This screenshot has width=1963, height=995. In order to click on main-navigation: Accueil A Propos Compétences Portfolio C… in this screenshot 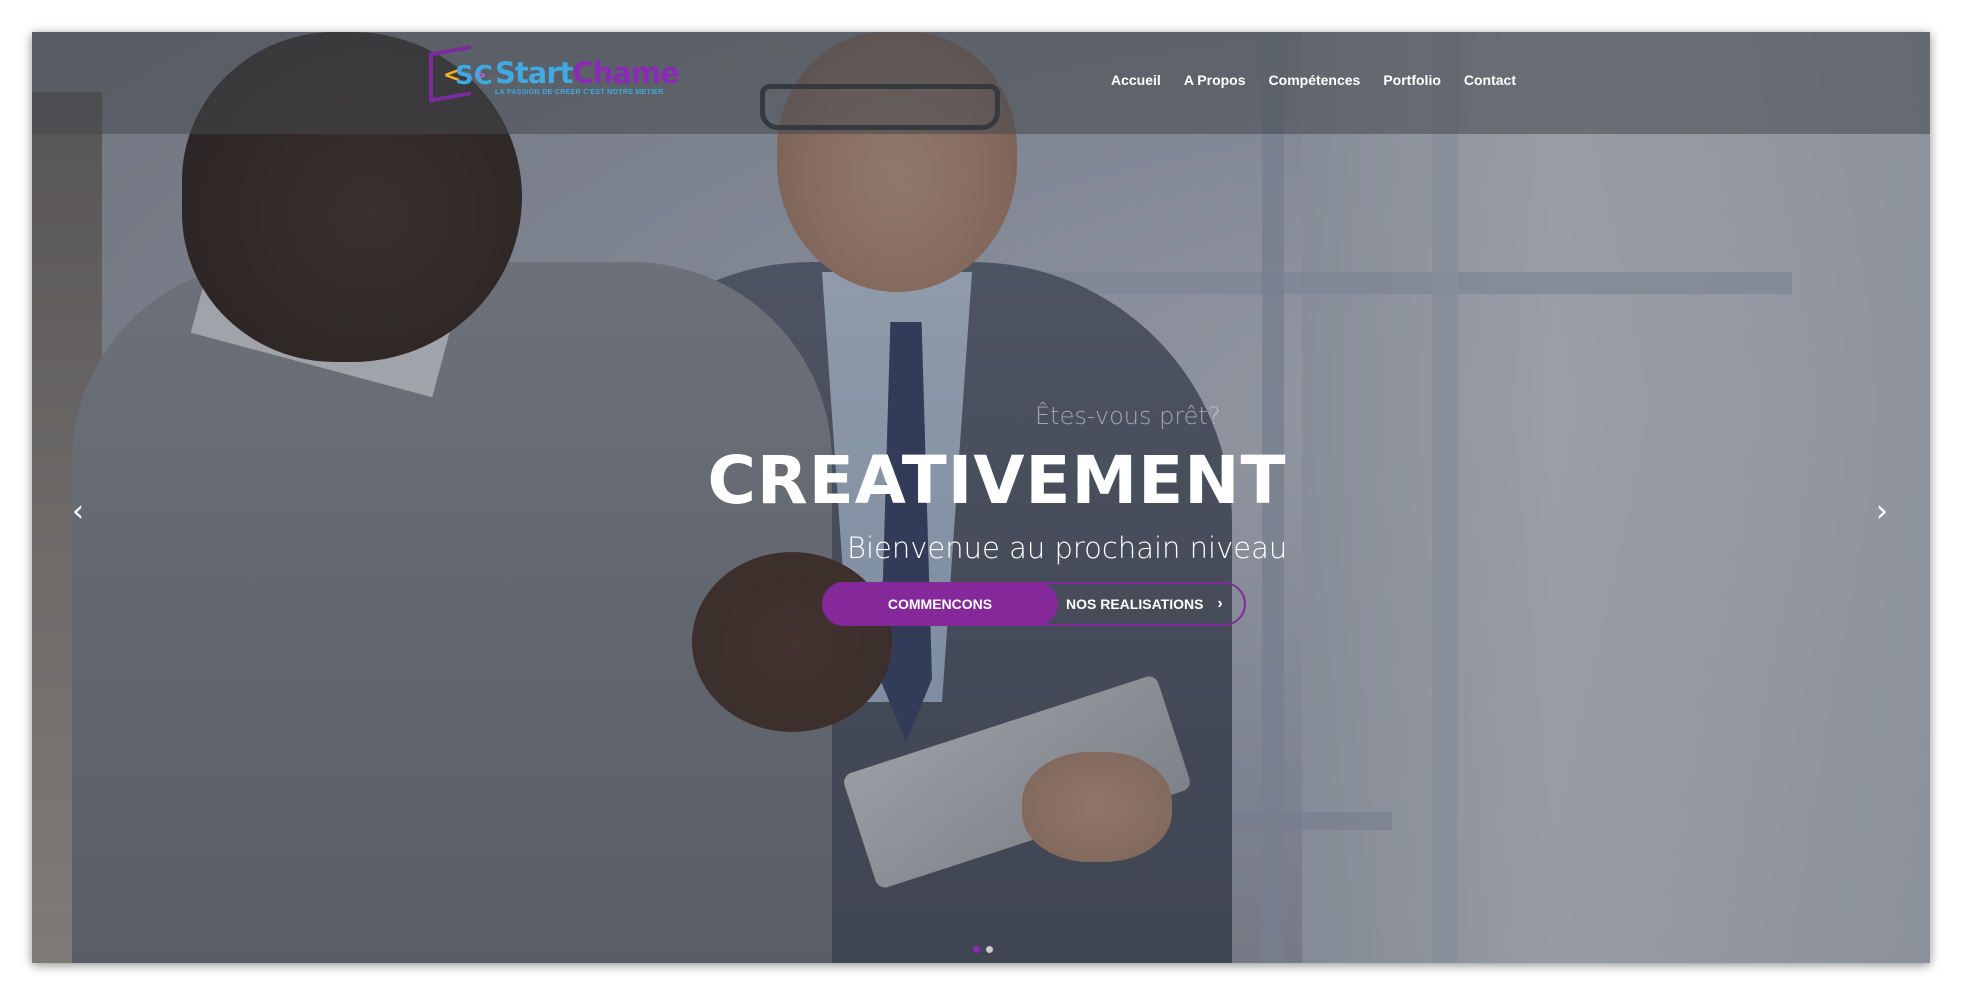, I will do `click(1313, 80)`.